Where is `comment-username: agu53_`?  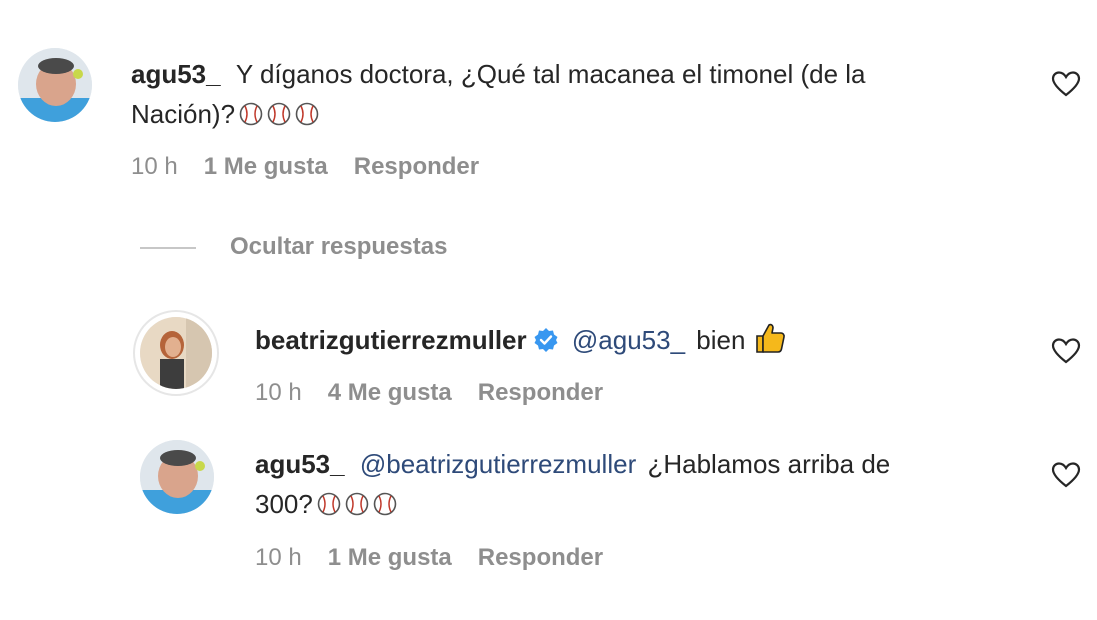 comment-username: agu53_ is located at coordinates (176, 74).